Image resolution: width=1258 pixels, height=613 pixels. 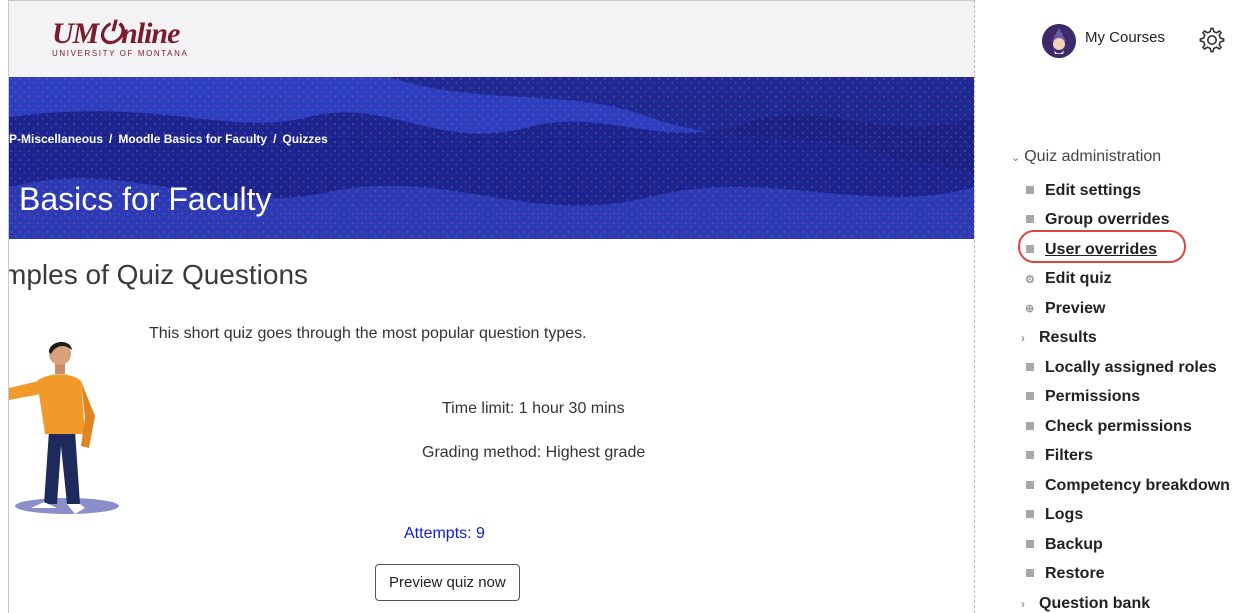 I want to click on menu-item-competency-breakdown: Competency breakdown, so click(x=1127, y=486).